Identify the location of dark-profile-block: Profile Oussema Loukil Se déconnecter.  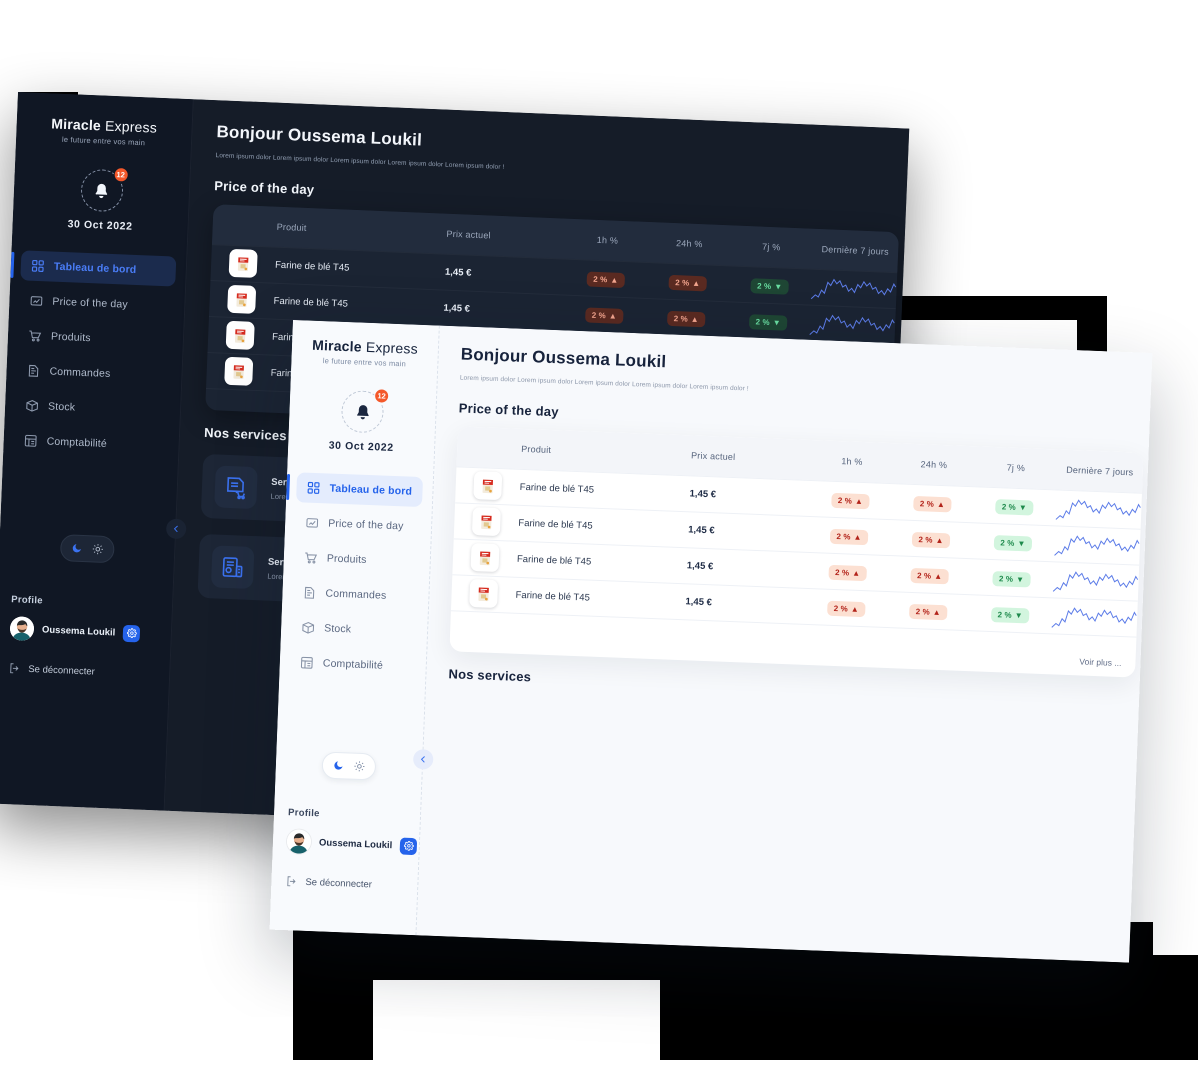
(86, 637).